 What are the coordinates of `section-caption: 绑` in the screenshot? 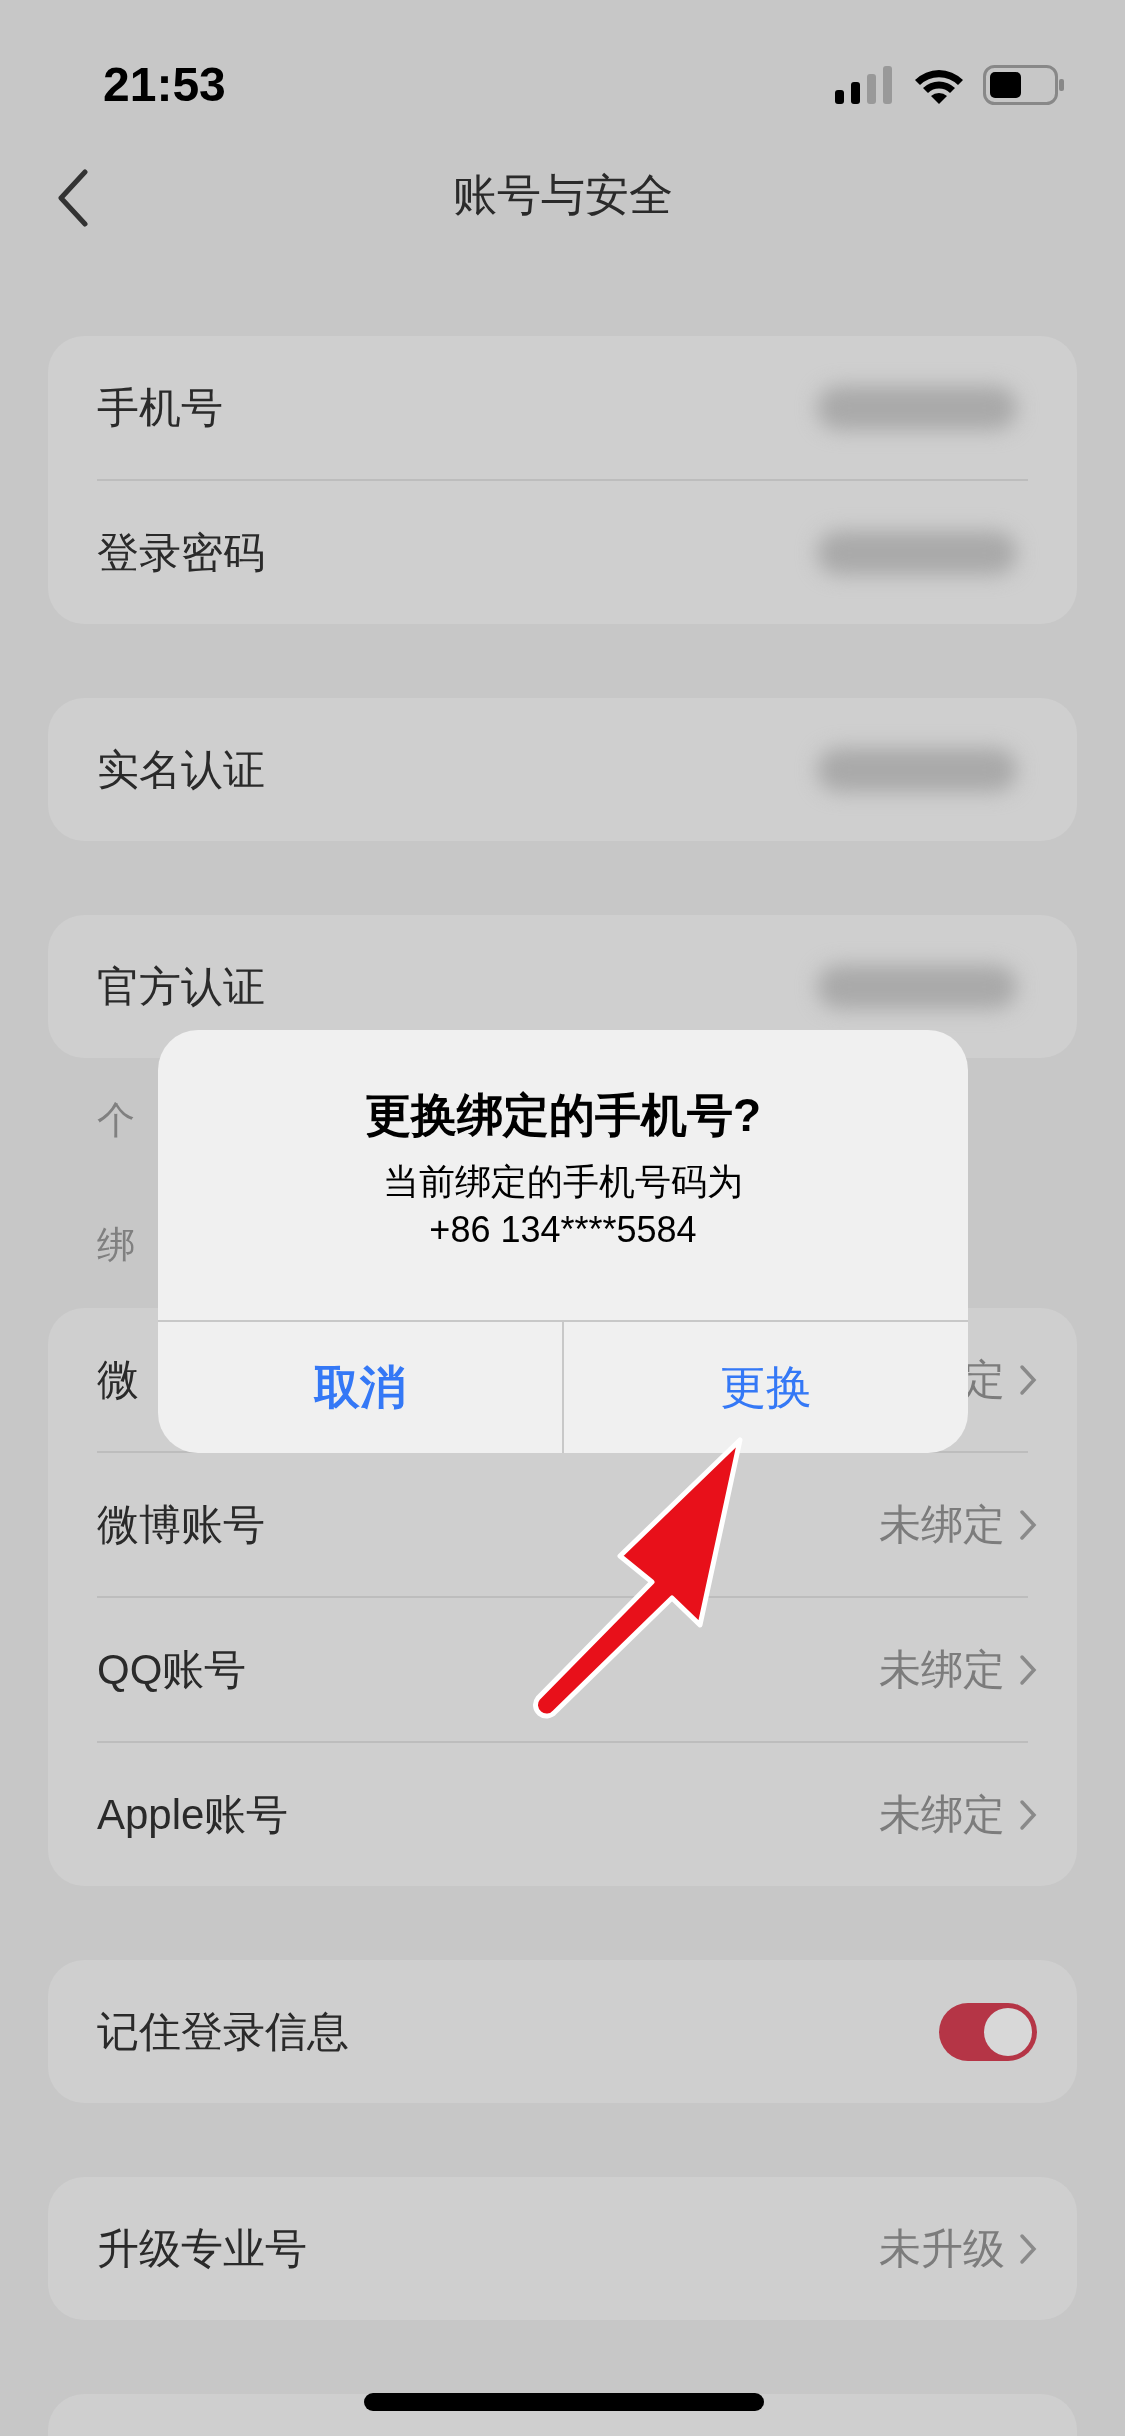 It's located at (116, 1245).